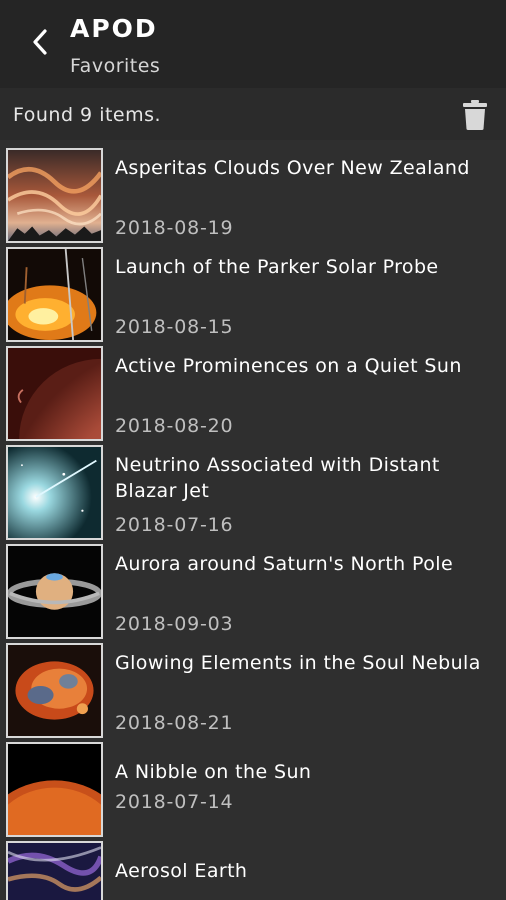 The height and width of the screenshot is (900, 506). I want to click on item-date: 2018-09-03, so click(174, 624).